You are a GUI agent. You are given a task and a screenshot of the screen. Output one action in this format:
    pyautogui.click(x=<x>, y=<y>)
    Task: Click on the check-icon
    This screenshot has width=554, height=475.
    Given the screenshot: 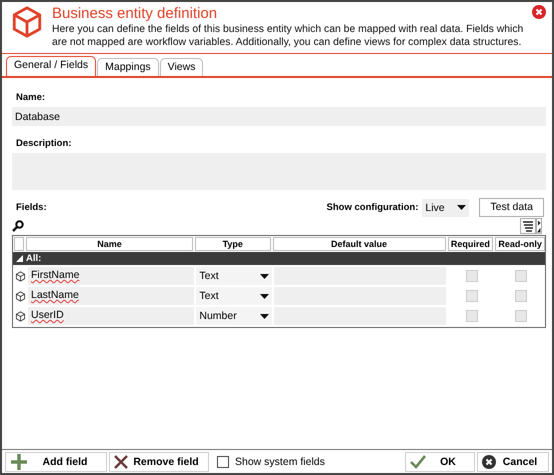 What is the action you would take?
    pyautogui.click(x=418, y=461)
    